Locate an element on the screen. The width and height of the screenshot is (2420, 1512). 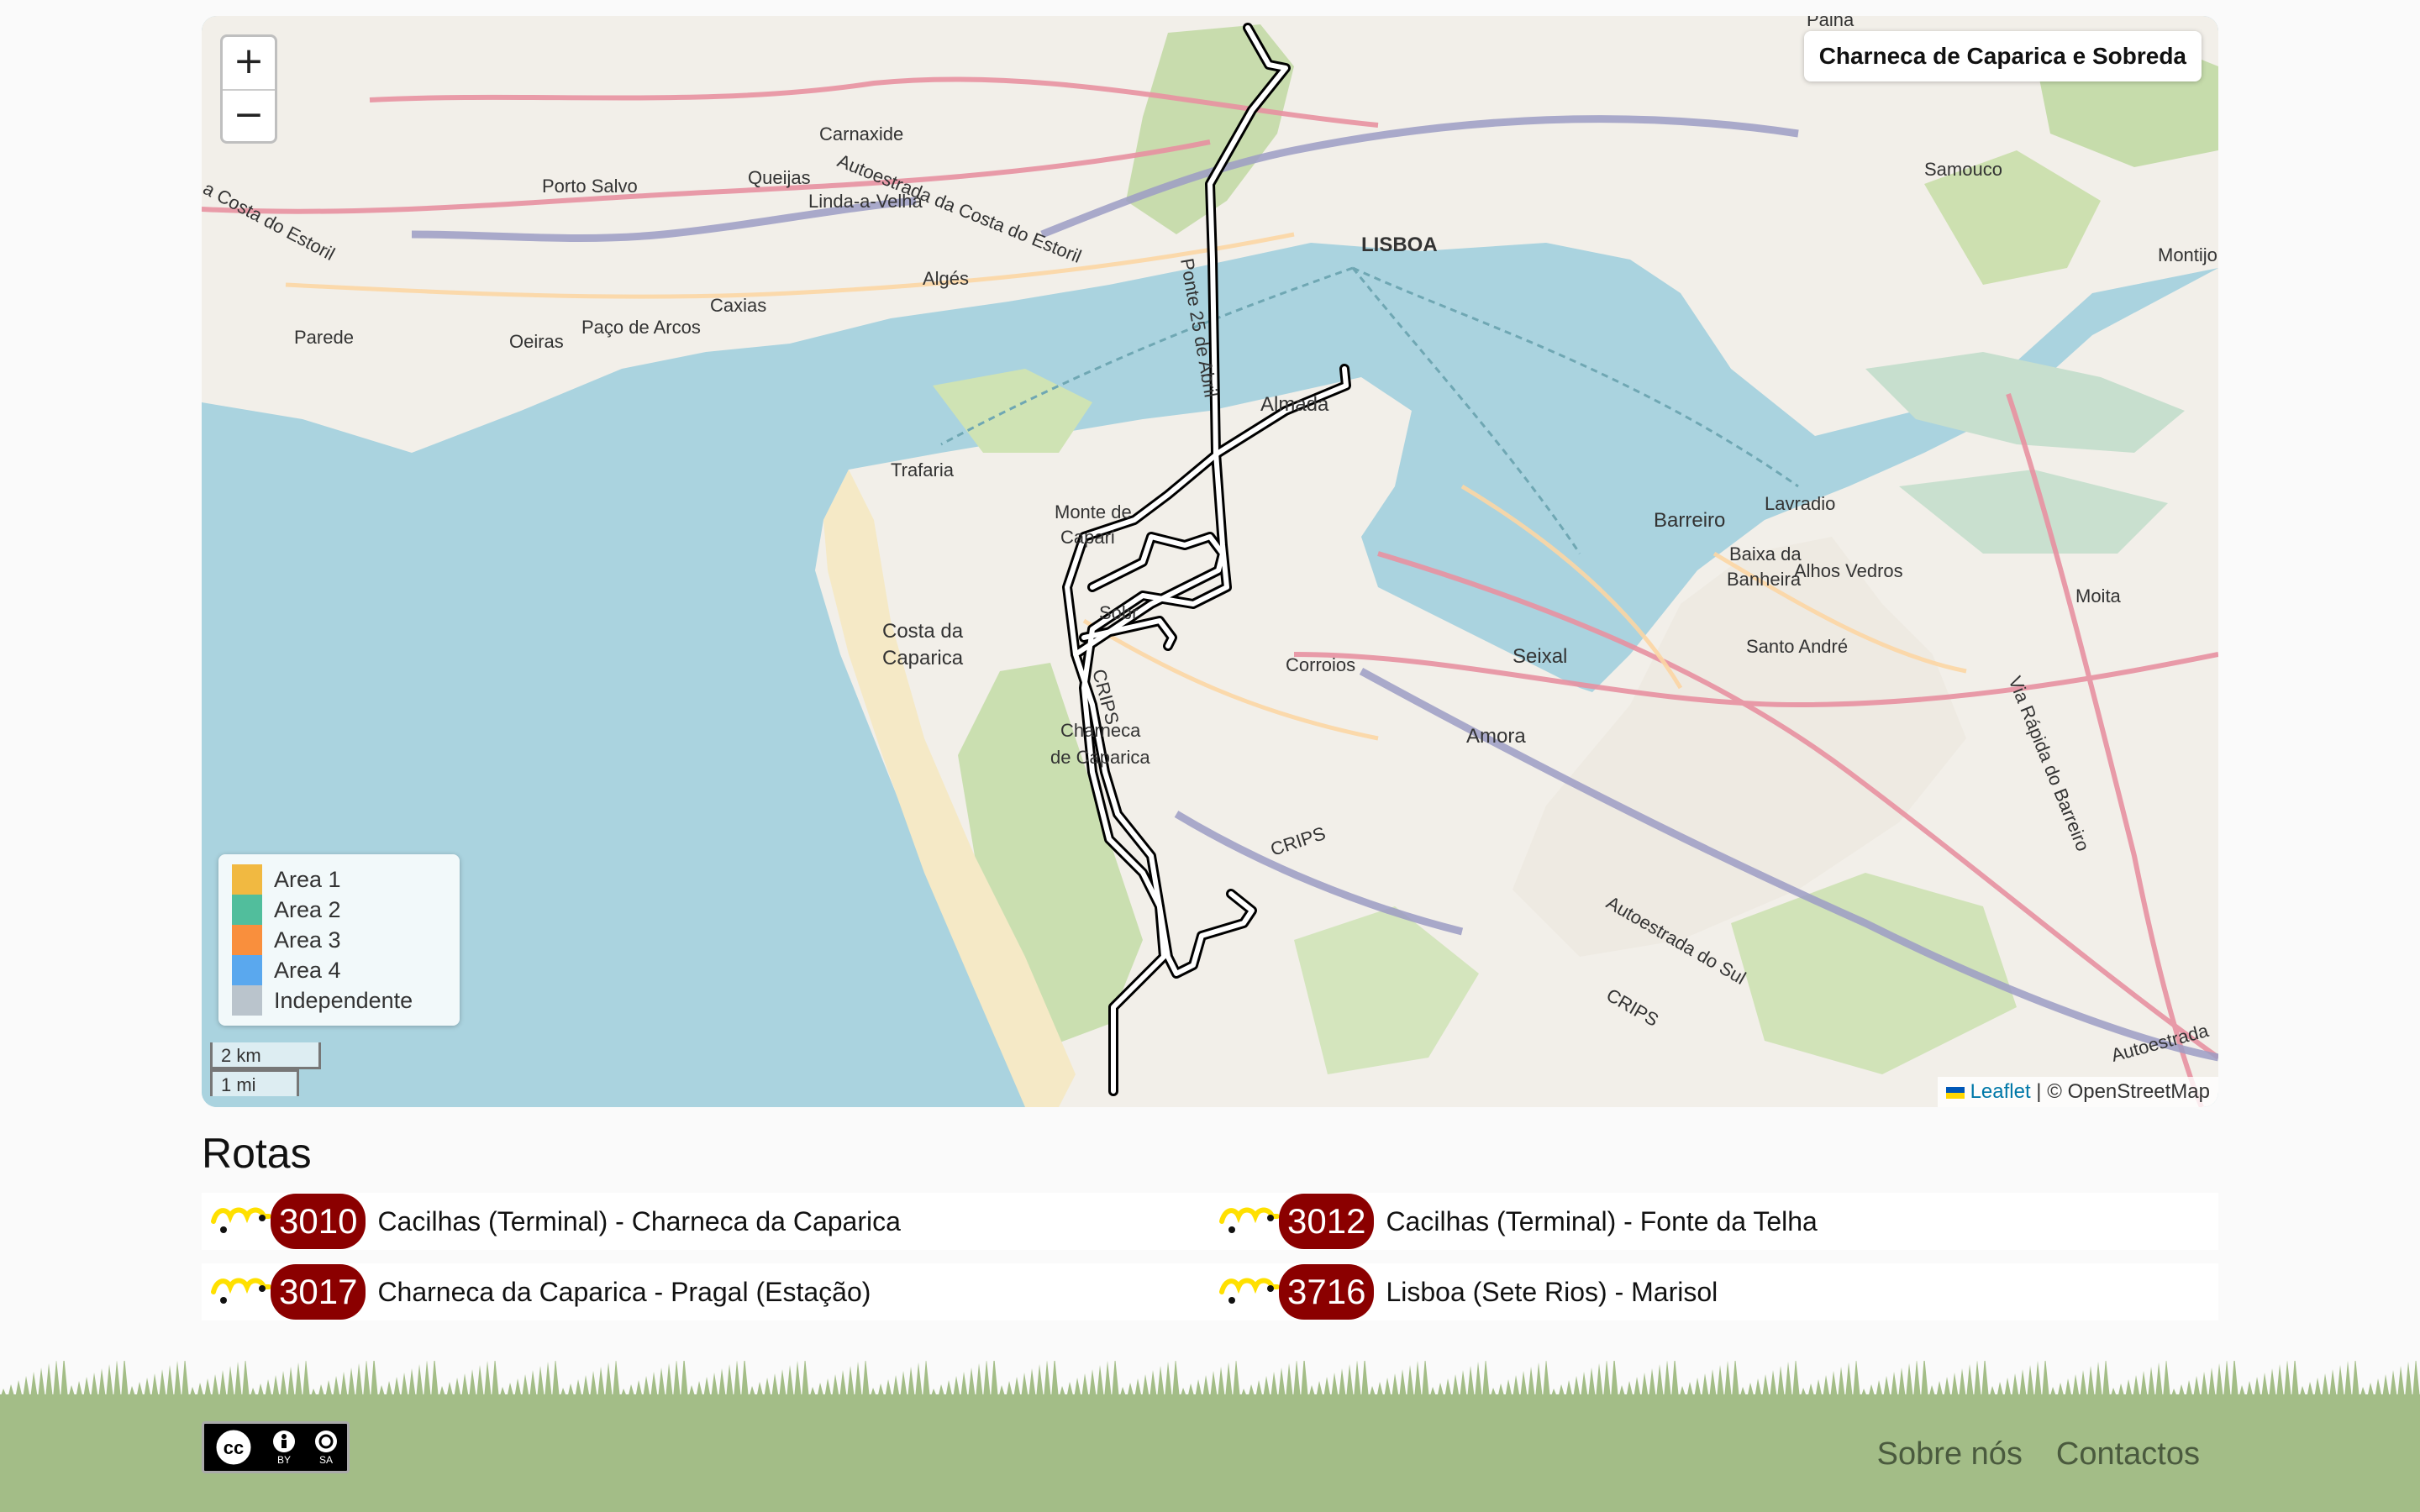
place-label: Moita is located at coordinates (2098, 595).